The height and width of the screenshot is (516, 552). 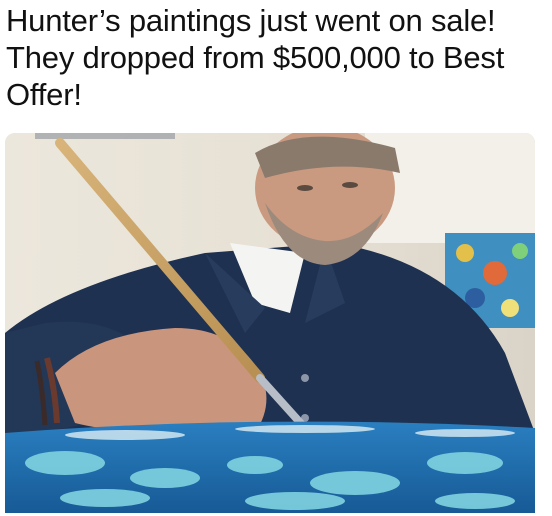 What do you see at coordinates (305, 378) in the screenshot?
I see `jacket-button` at bounding box center [305, 378].